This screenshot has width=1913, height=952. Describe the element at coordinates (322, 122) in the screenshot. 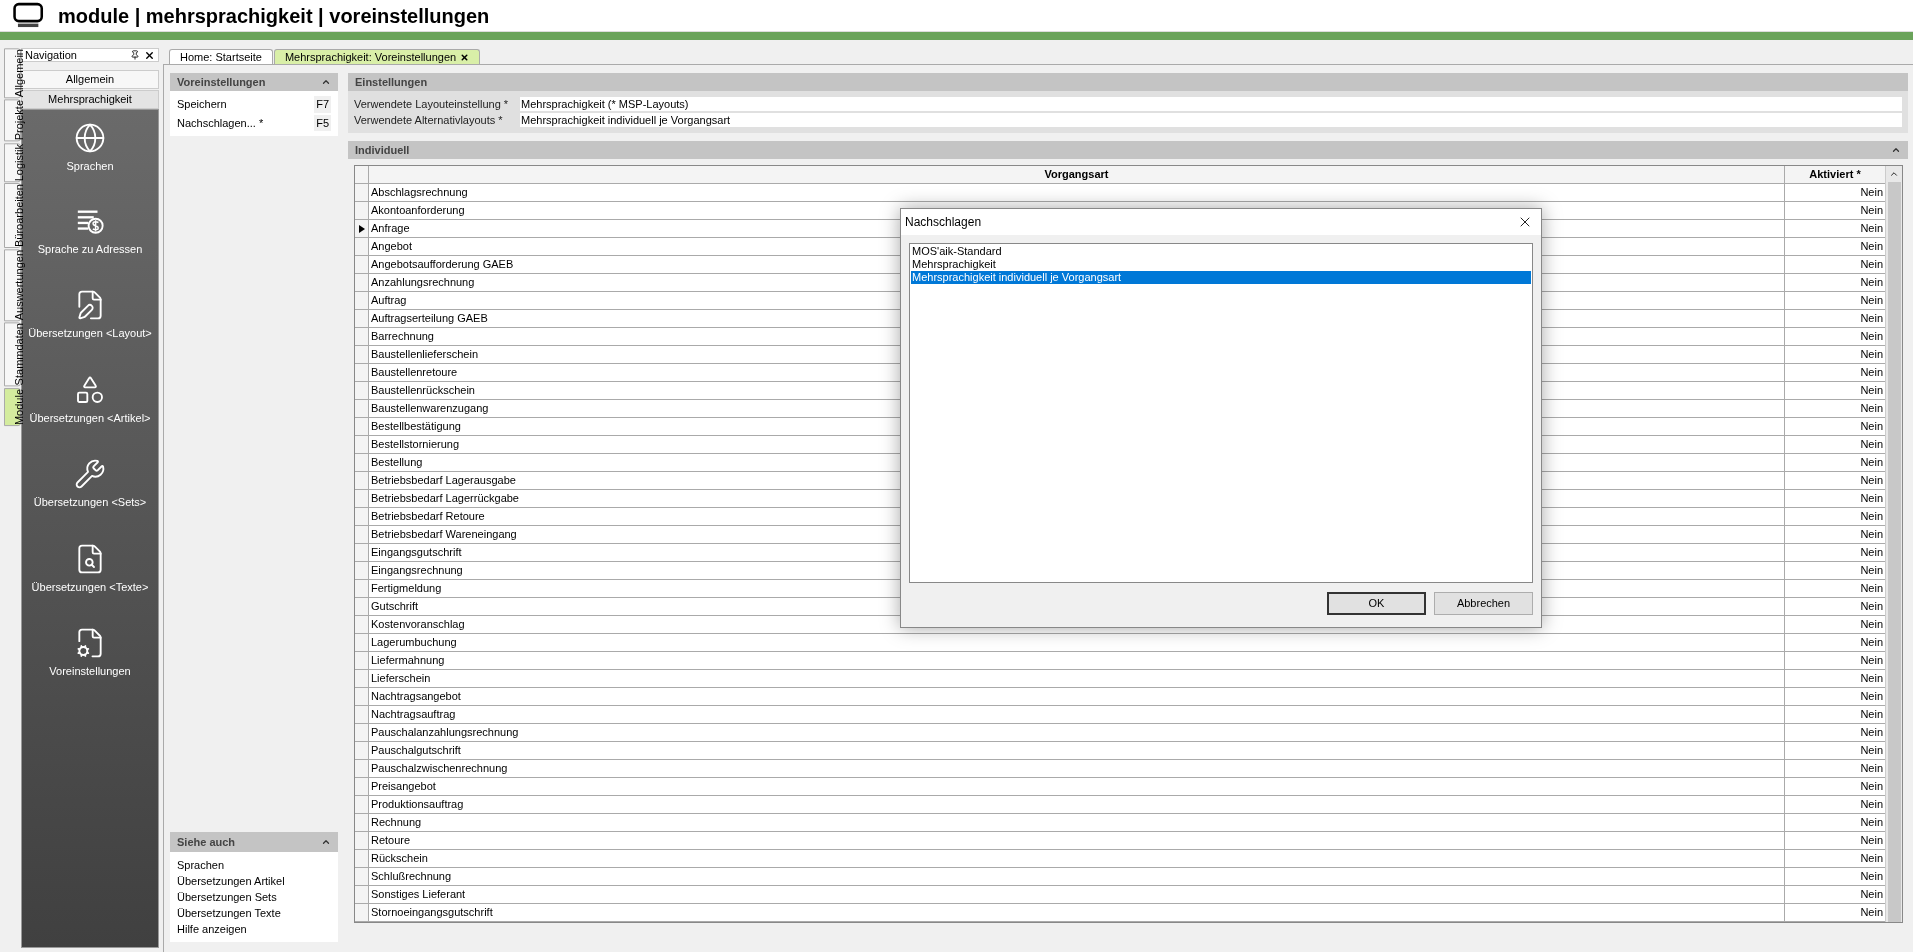

I see `shortcut-key: F5` at that location.